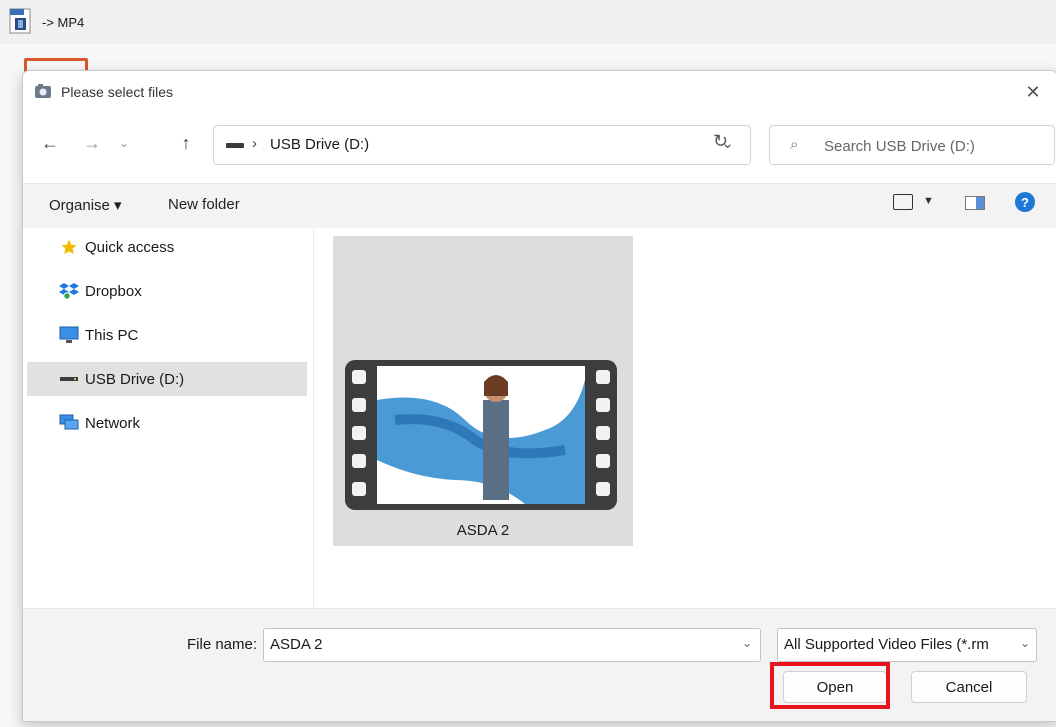  What do you see at coordinates (528, 22) in the screenshot?
I see `app-titlebar: -> MP4` at bounding box center [528, 22].